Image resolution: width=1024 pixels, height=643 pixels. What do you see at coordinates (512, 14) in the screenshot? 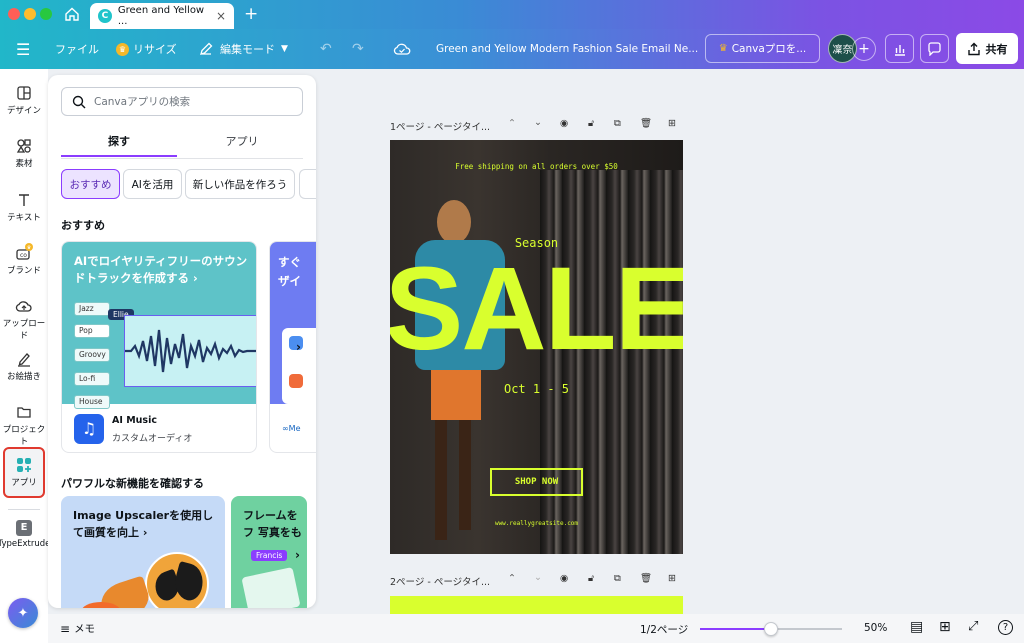
I see `browser-titlebar: C Green and Yellow ... × +` at bounding box center [512, 14].